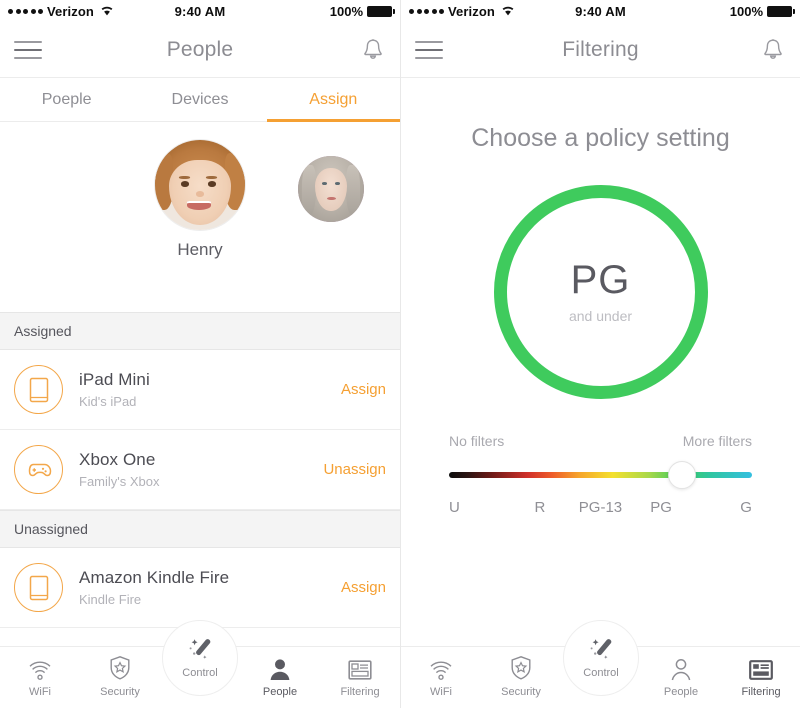  Describe the element at coordinates (717, 441) in the screenshot. I see `slider-caption-right: More filters` at that location.